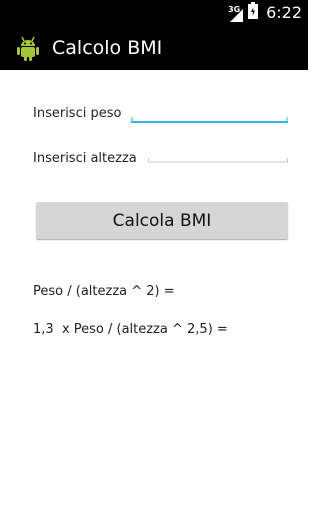 This screenshot has height=512, width=320. What do you see at coordinates (284, 12) in the screenshot?
I see `clock: 6:22` at bounding box center [284, 12].